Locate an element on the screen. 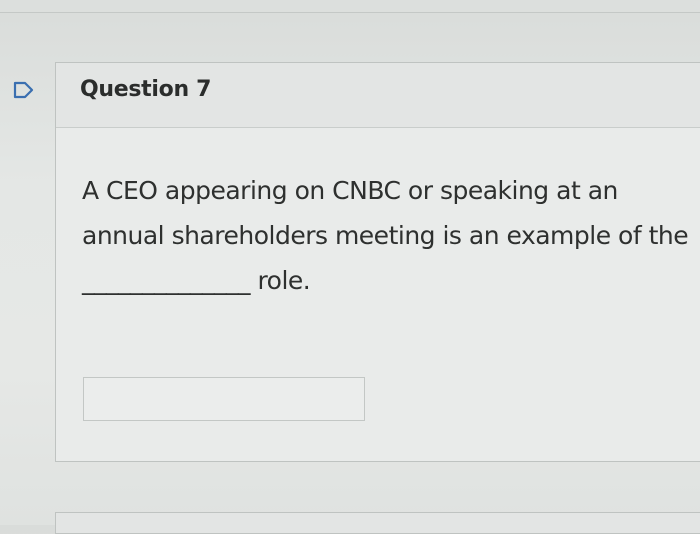 The height and width of the screenshot is (534, 700). previous-question-card is located at coordinates (350, 6).